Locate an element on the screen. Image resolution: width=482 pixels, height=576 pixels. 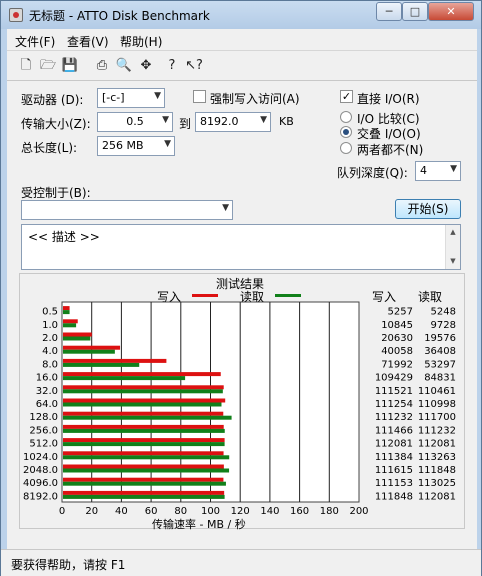
write-value-cell: 111384 is located at coordinates (394, 457).